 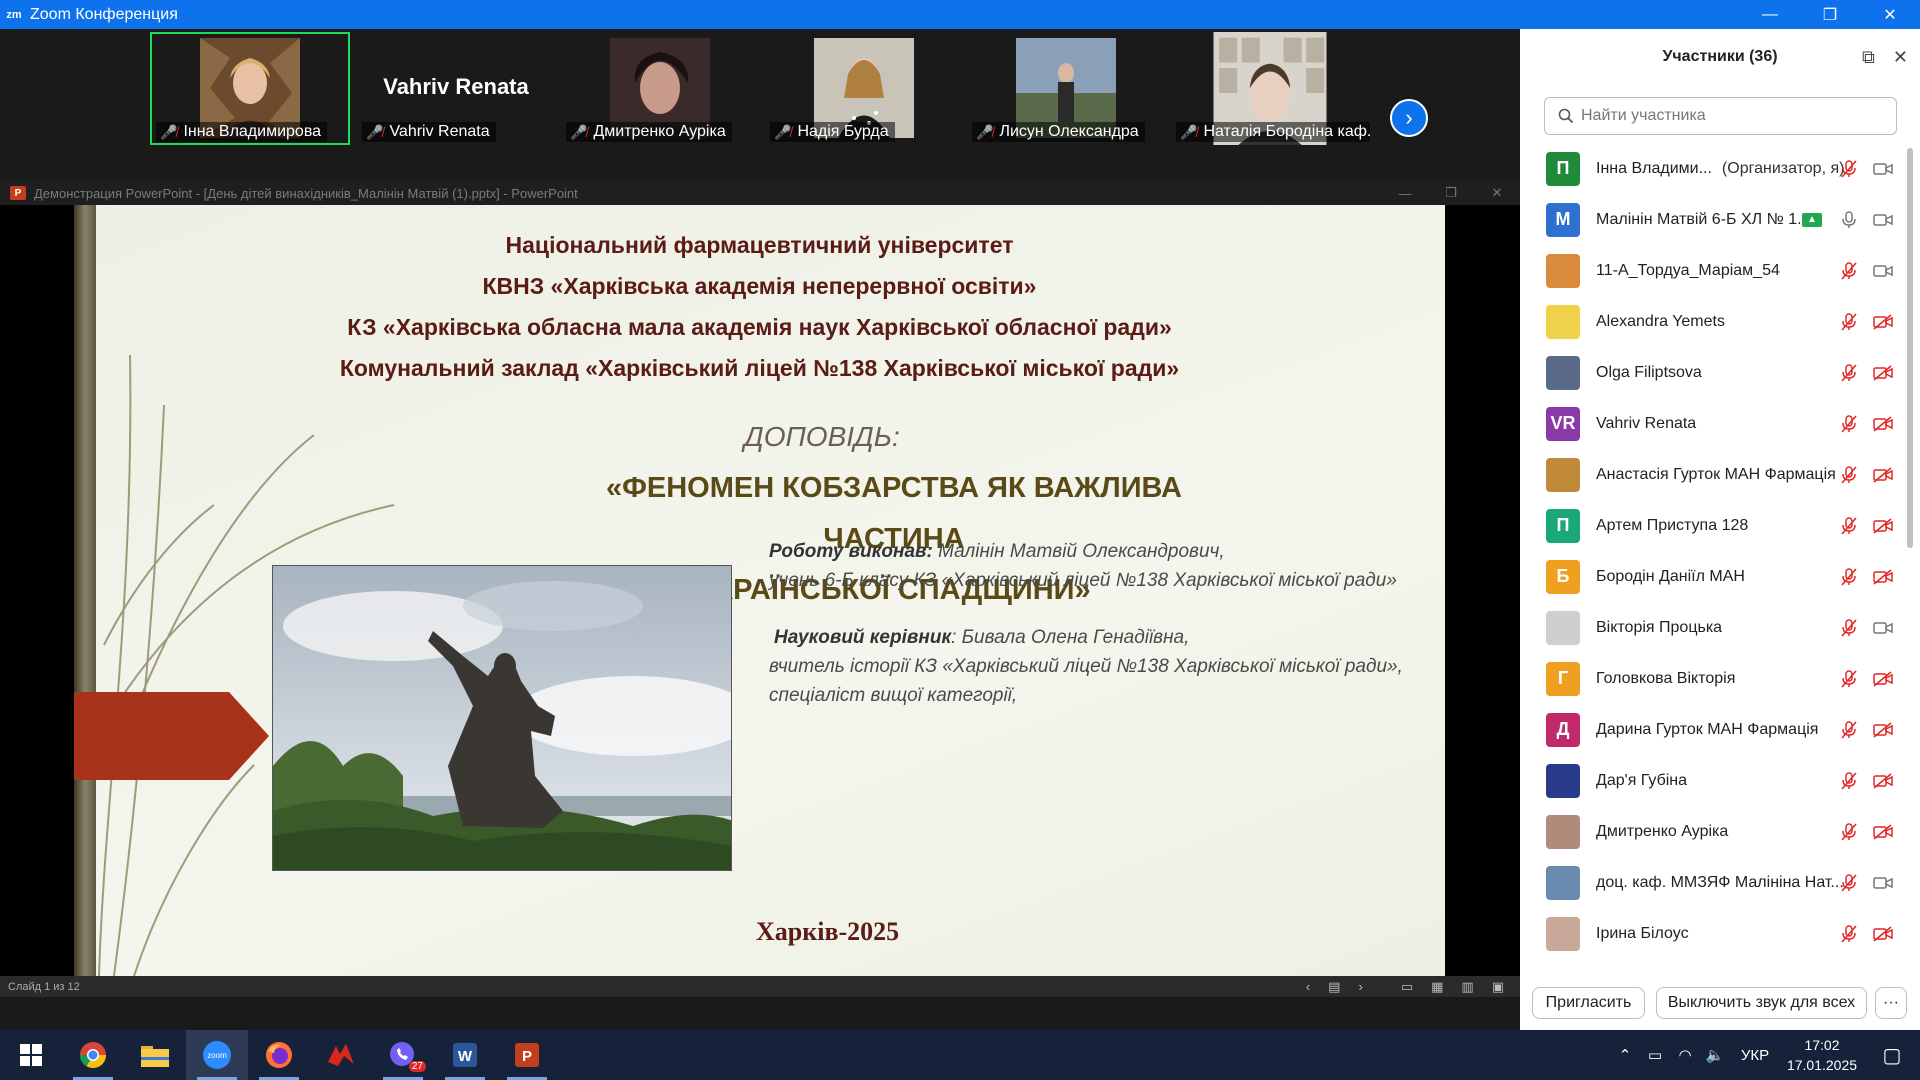 I want to click on ppt-close-icon: ✕, so click(x=1497, y=193).